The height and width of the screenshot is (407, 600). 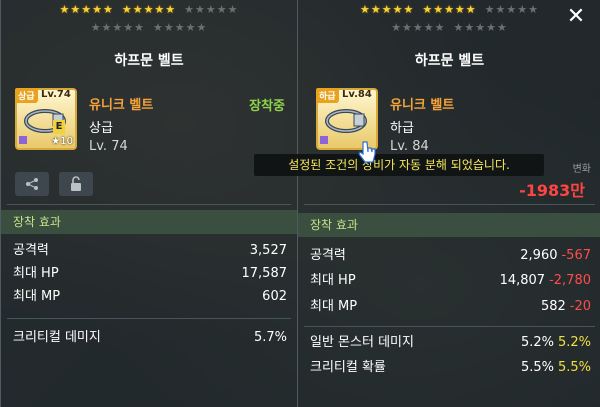 What do you see at coordinates (574, 367) in the screenshot?
I see `stat-diff: 5.5%` at bounding box center [574, 367].